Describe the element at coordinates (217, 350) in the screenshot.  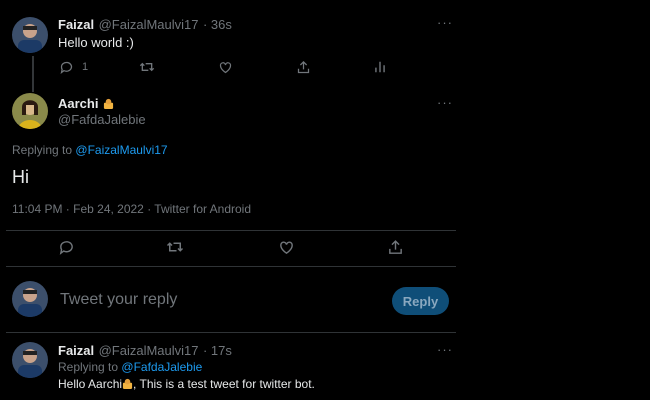
I see `tweet-time: · 17s` at that location.